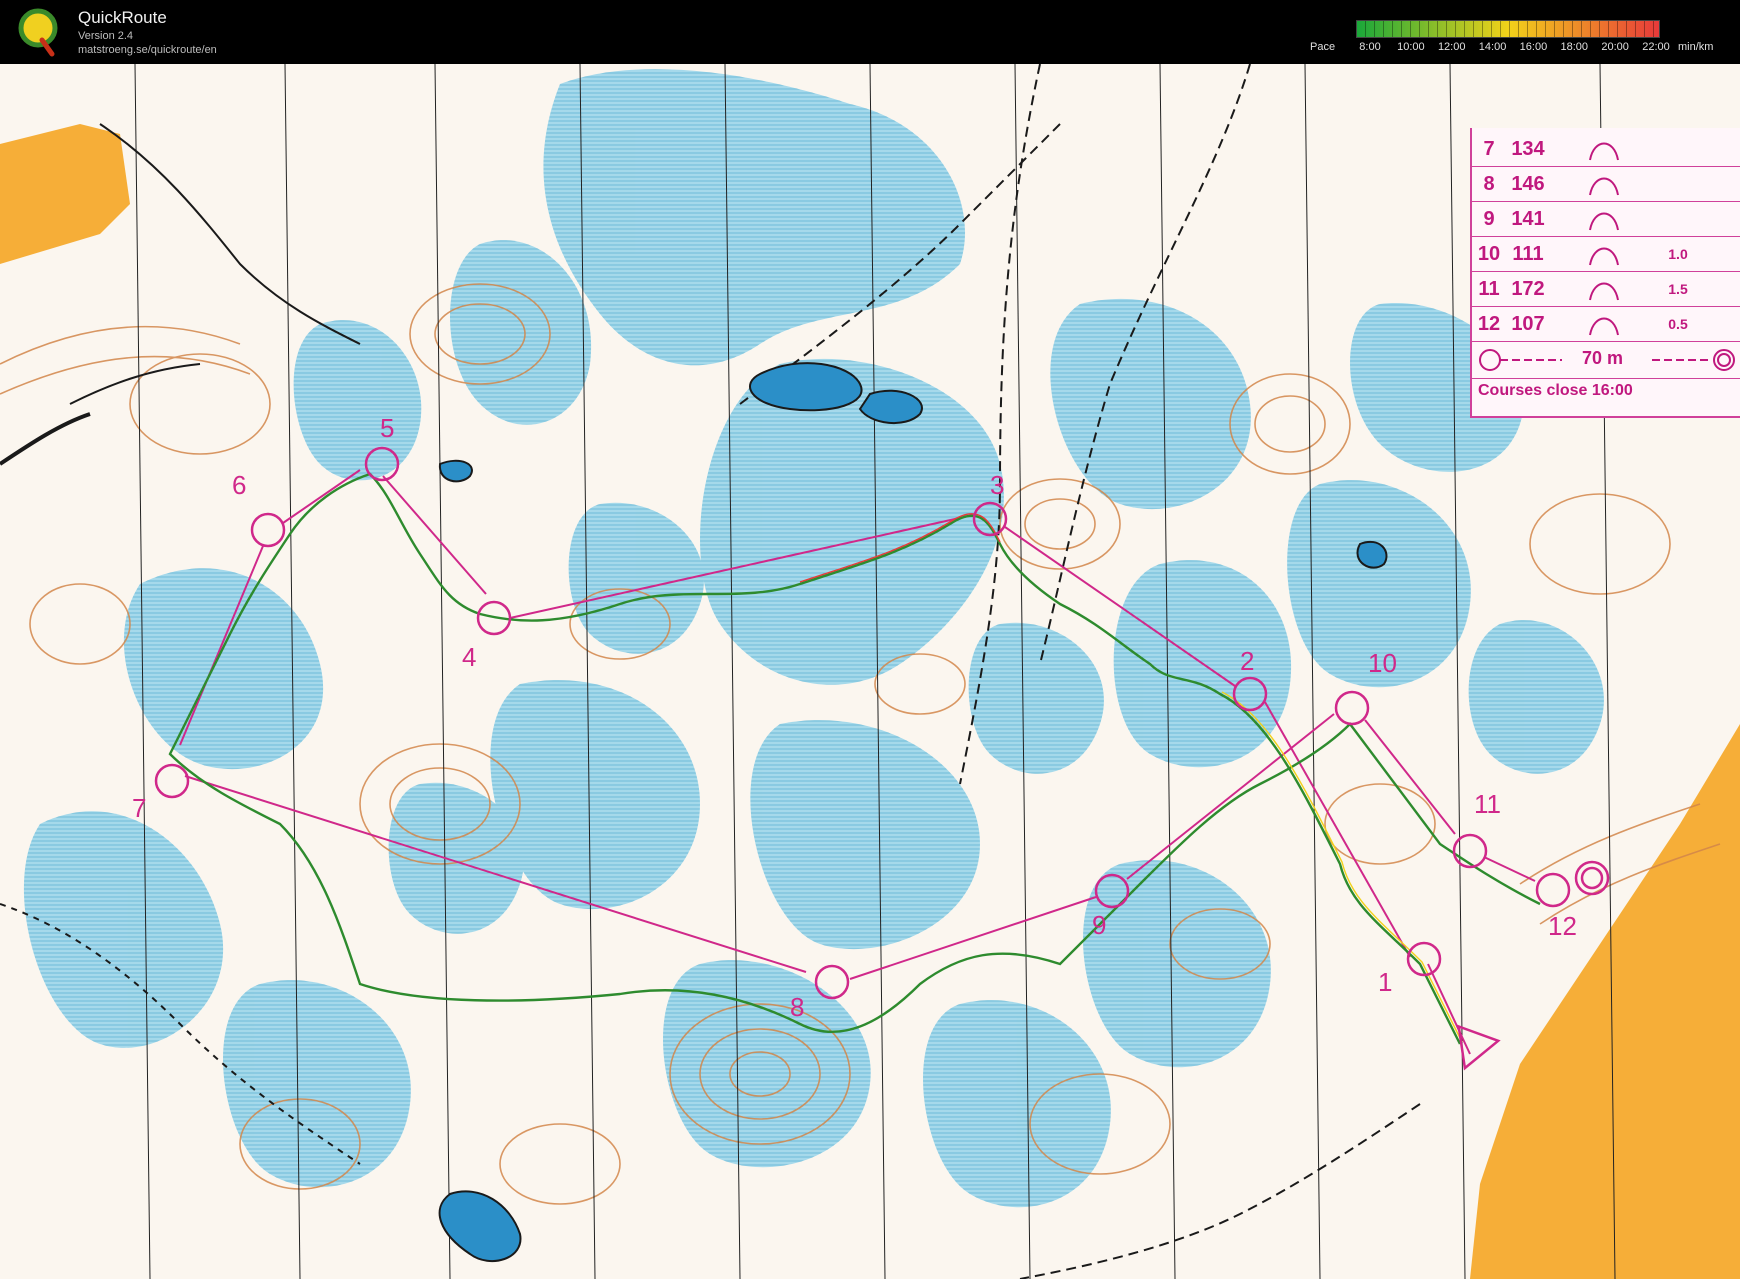 The image size is (1740, 1279). I want to click on control-label-4: 4, so click(469, 657).